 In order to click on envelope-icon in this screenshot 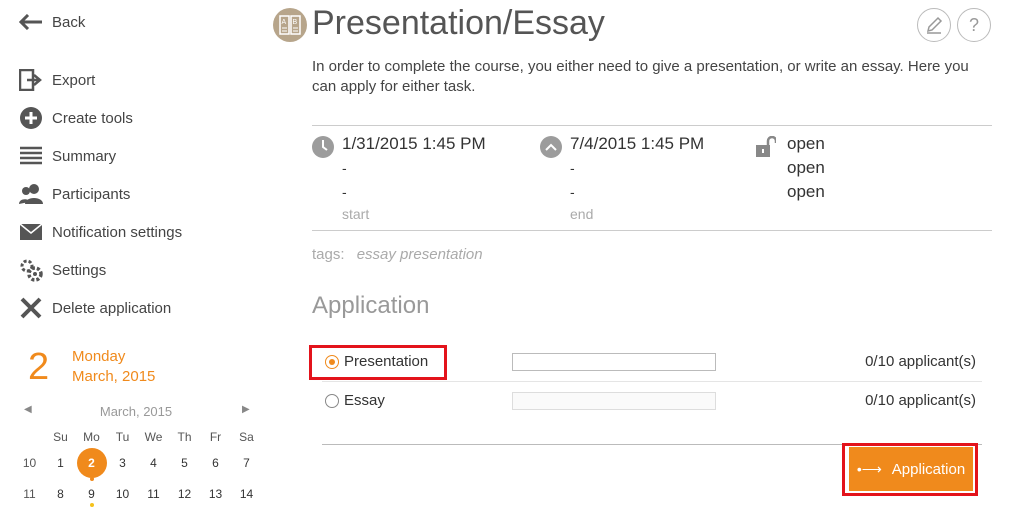, I will do `click(31, 232)`.